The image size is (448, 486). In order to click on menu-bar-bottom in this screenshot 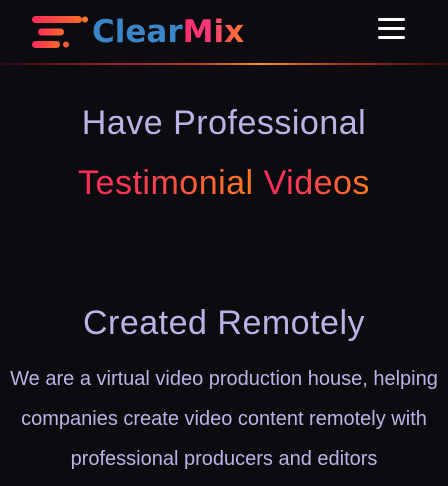, I will do `click(391, 37)`.